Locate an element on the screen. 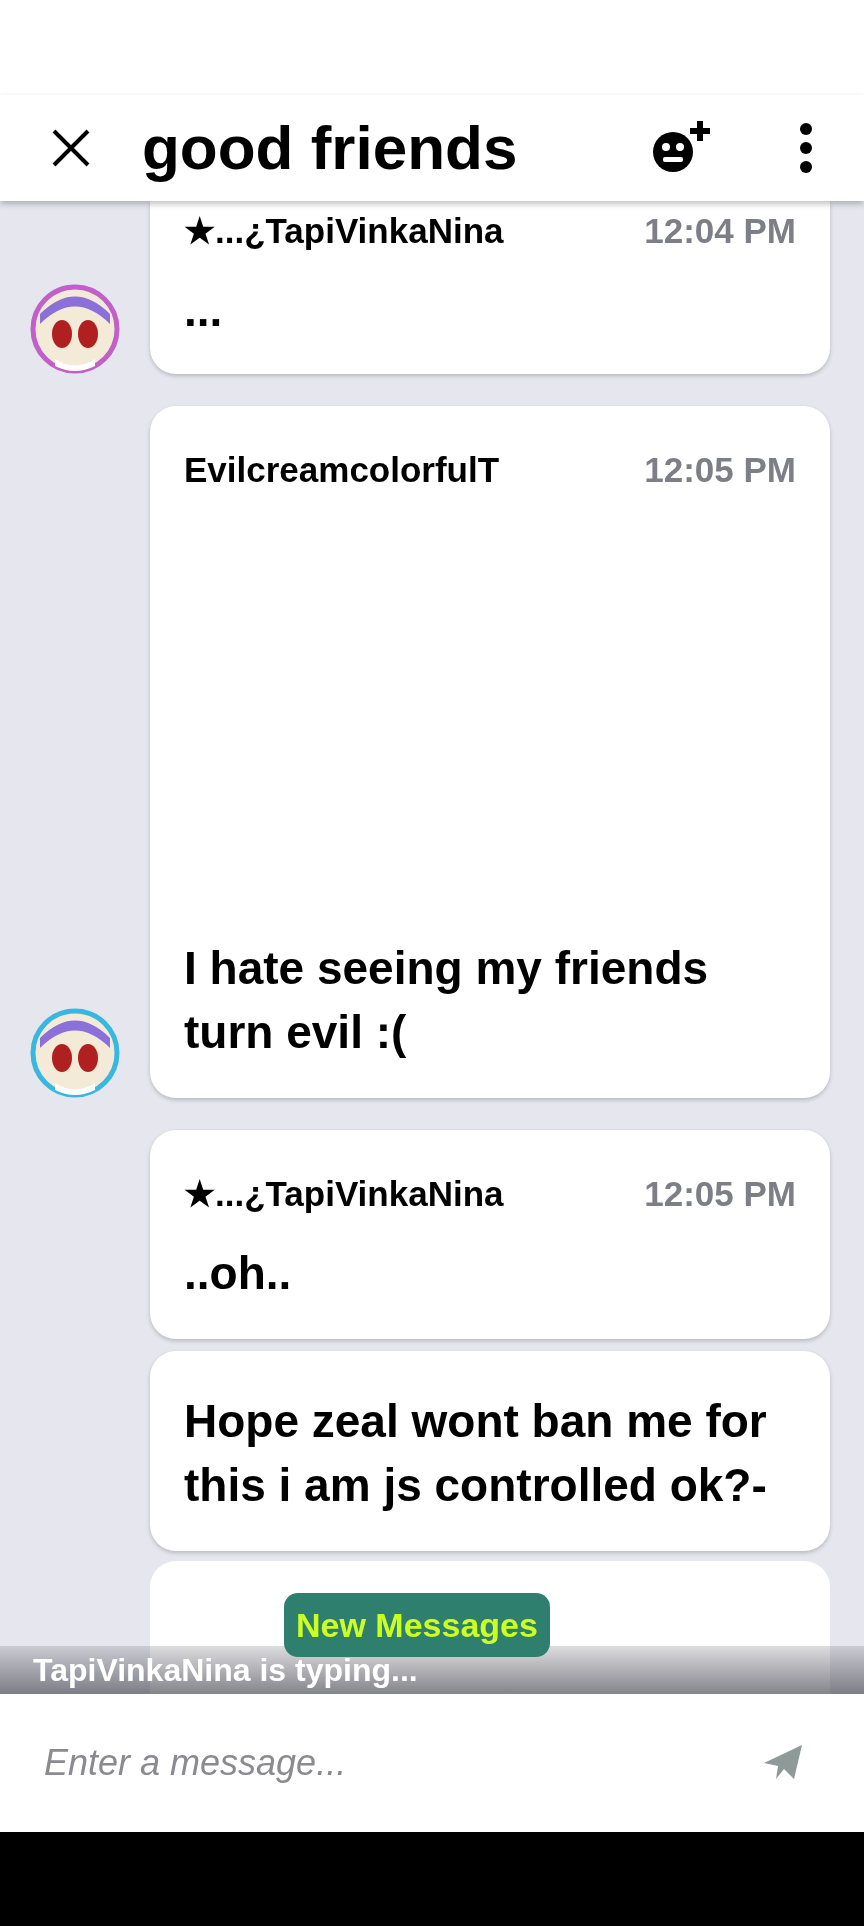 This screenshot has height=1926, width=864. send-button is located at coordinates (803, 1763).